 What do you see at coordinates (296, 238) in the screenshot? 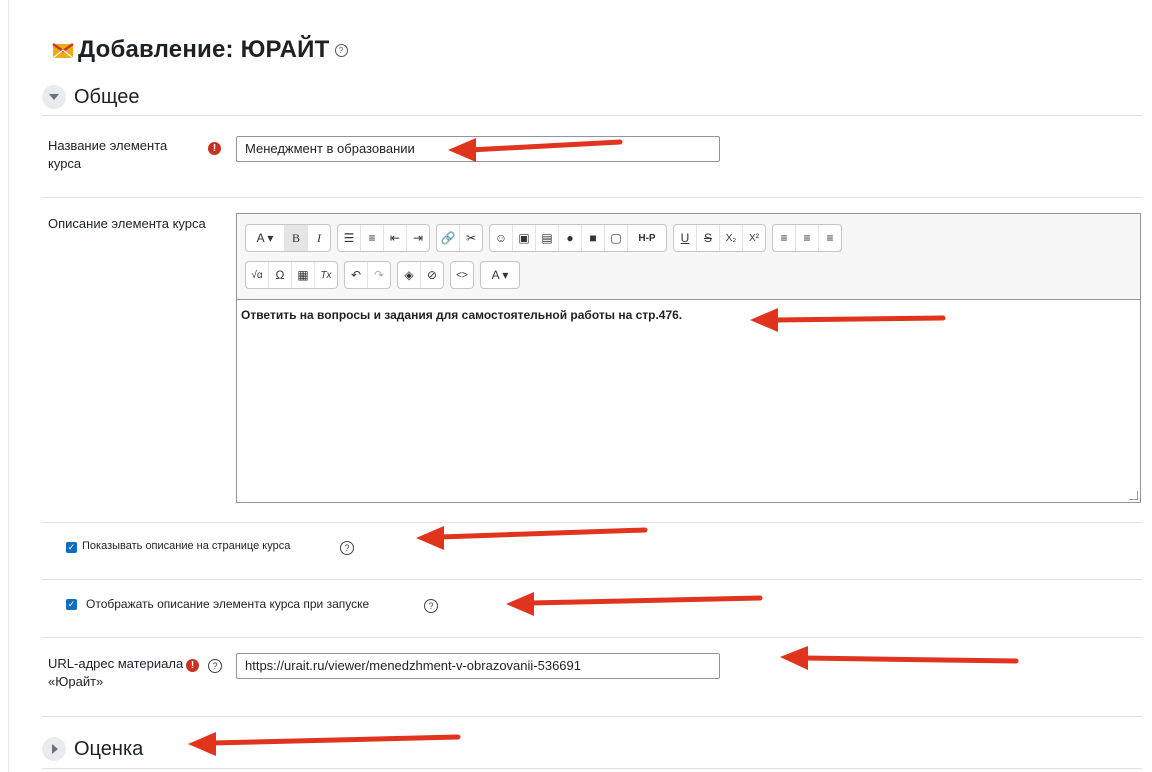
I see `bold-button: B` at bounding box center [296, 238].